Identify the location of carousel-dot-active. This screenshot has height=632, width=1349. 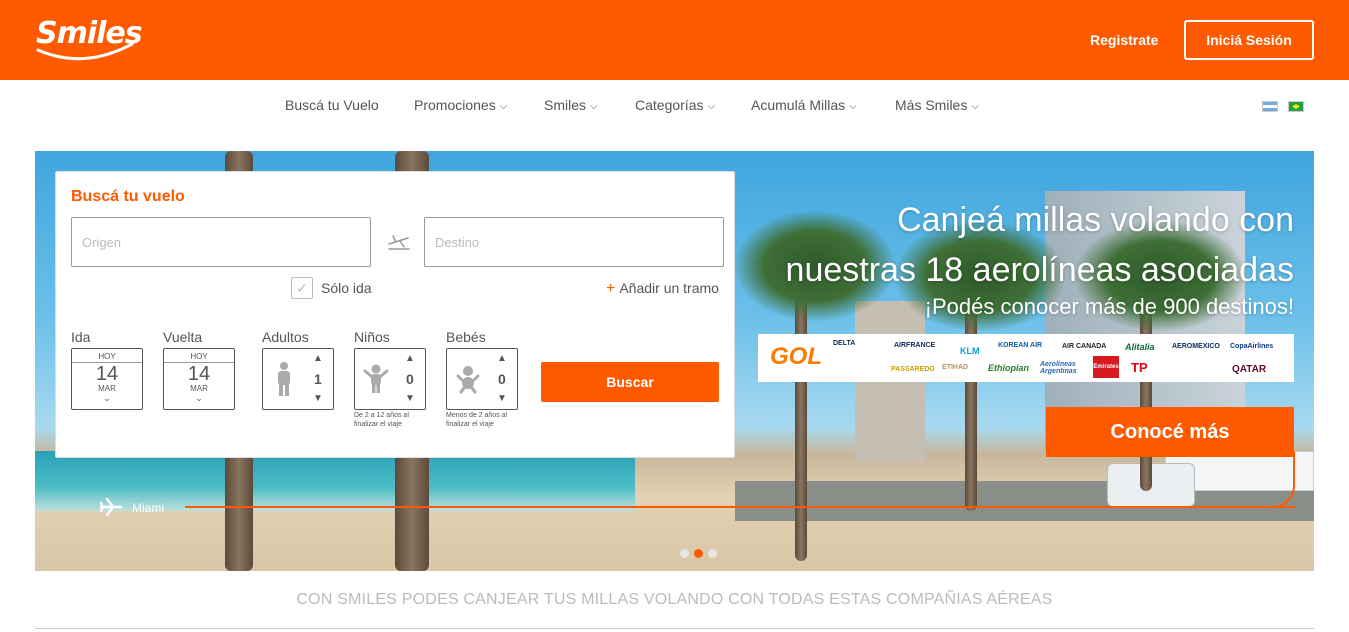
(698, 553).